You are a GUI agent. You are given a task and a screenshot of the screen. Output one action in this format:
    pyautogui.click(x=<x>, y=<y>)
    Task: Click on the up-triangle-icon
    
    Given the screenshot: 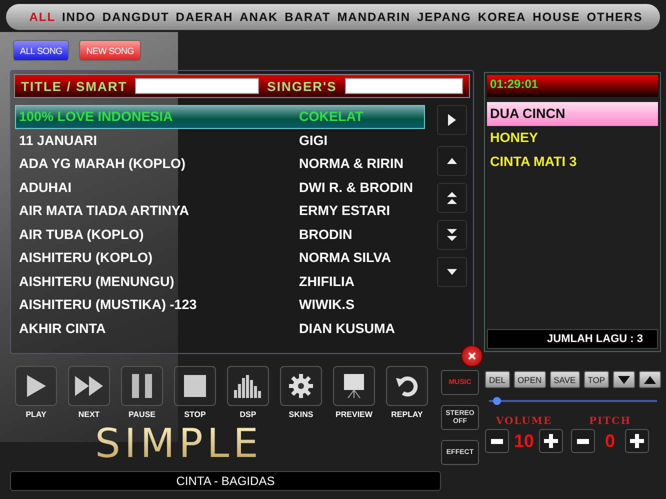 What is the action you would take?
    pyautogui.click(x=649, y=379)
    